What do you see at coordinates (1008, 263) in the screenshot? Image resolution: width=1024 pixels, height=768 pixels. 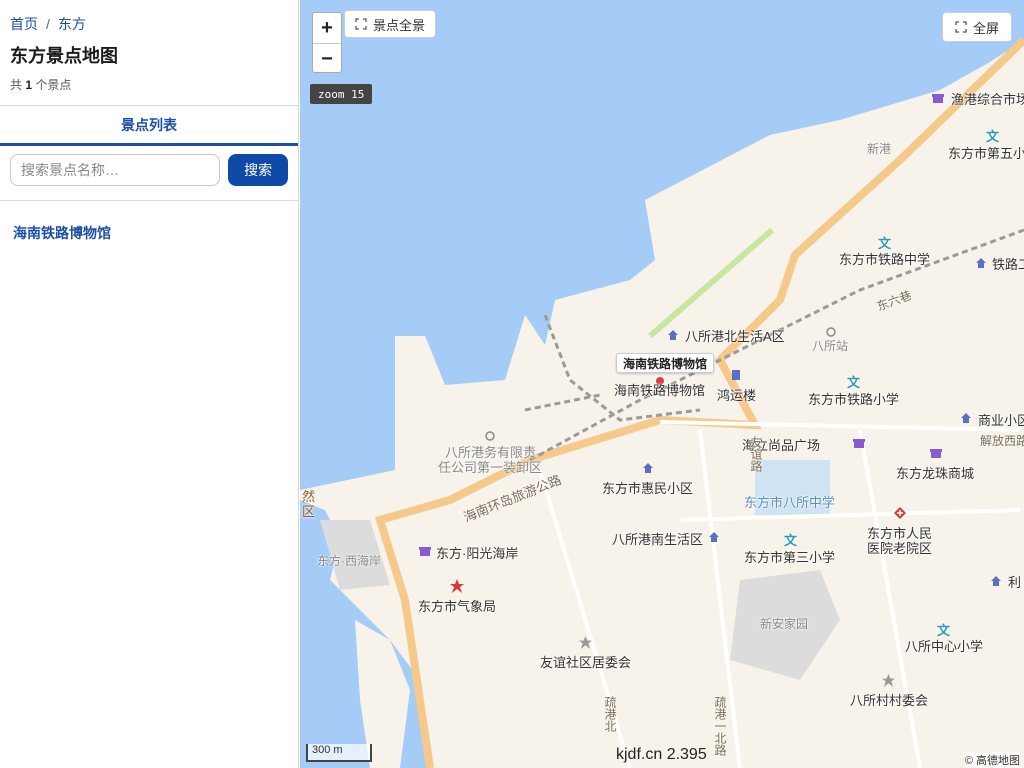 I see `poi-label: 铁路工` at bounding box center [1008, 263].